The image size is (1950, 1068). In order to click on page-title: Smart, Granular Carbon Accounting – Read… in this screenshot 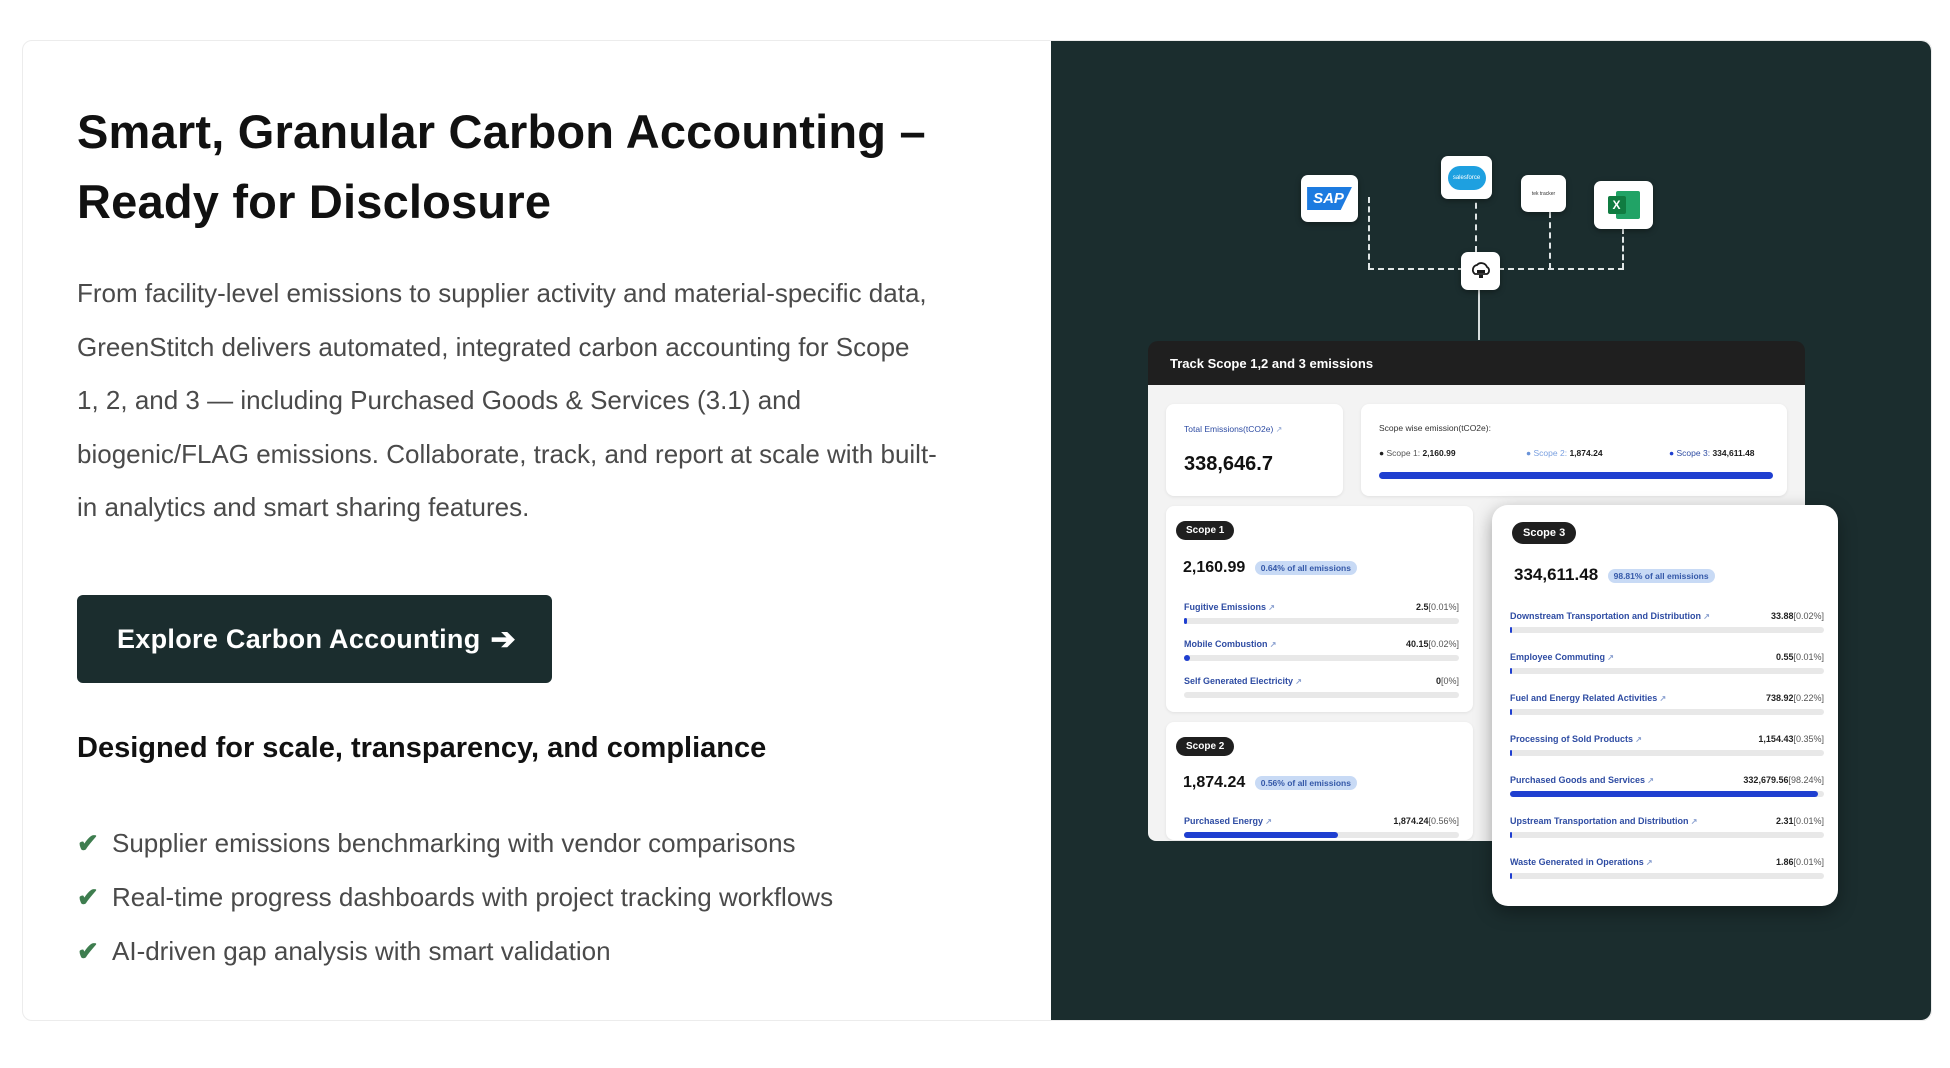, I will do `click(501, 166)`.